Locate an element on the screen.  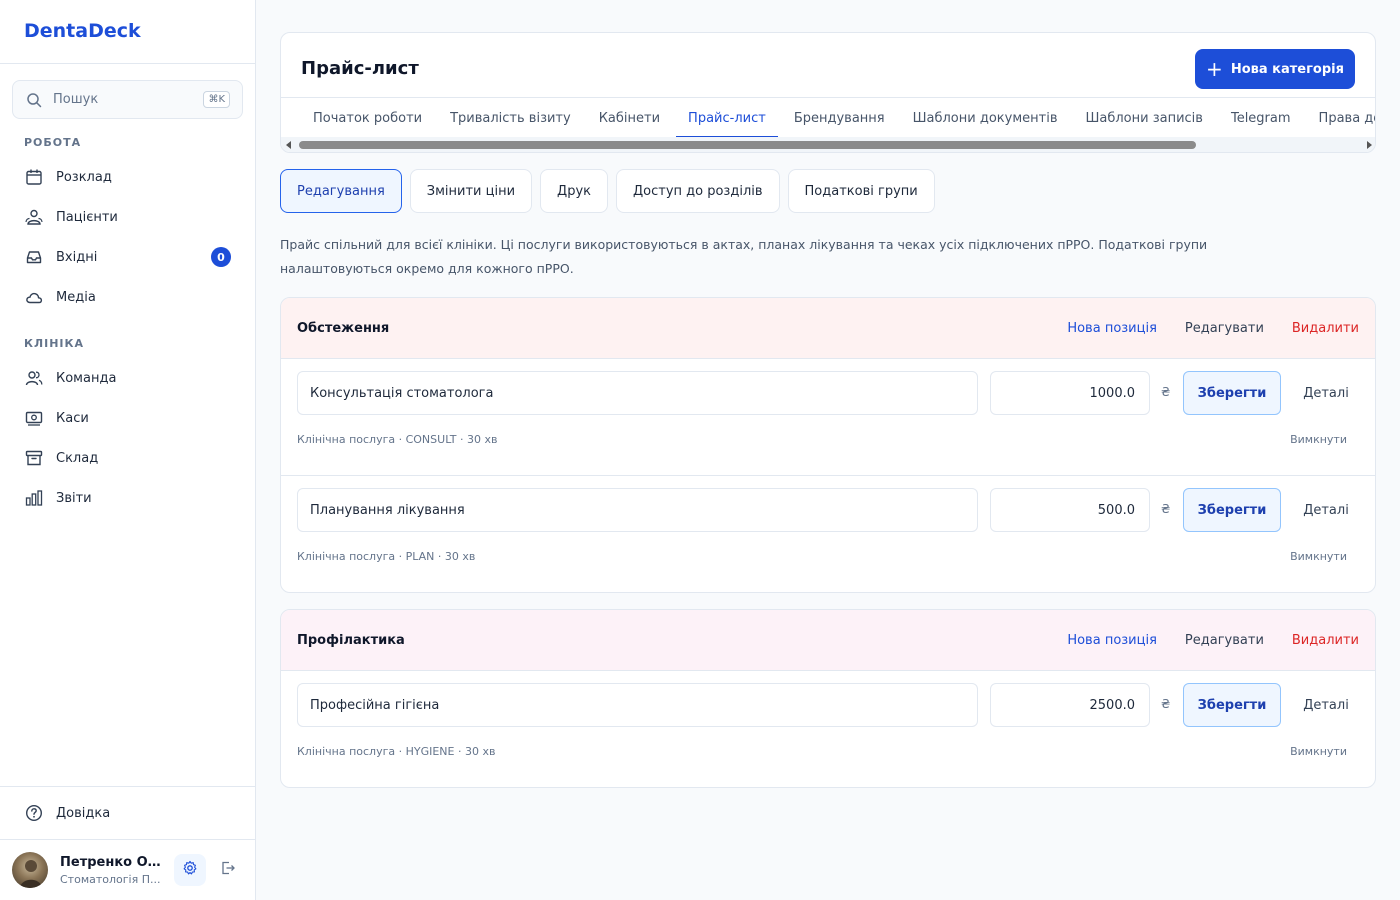
scroll-thumb is located at coordinates (747, 145).